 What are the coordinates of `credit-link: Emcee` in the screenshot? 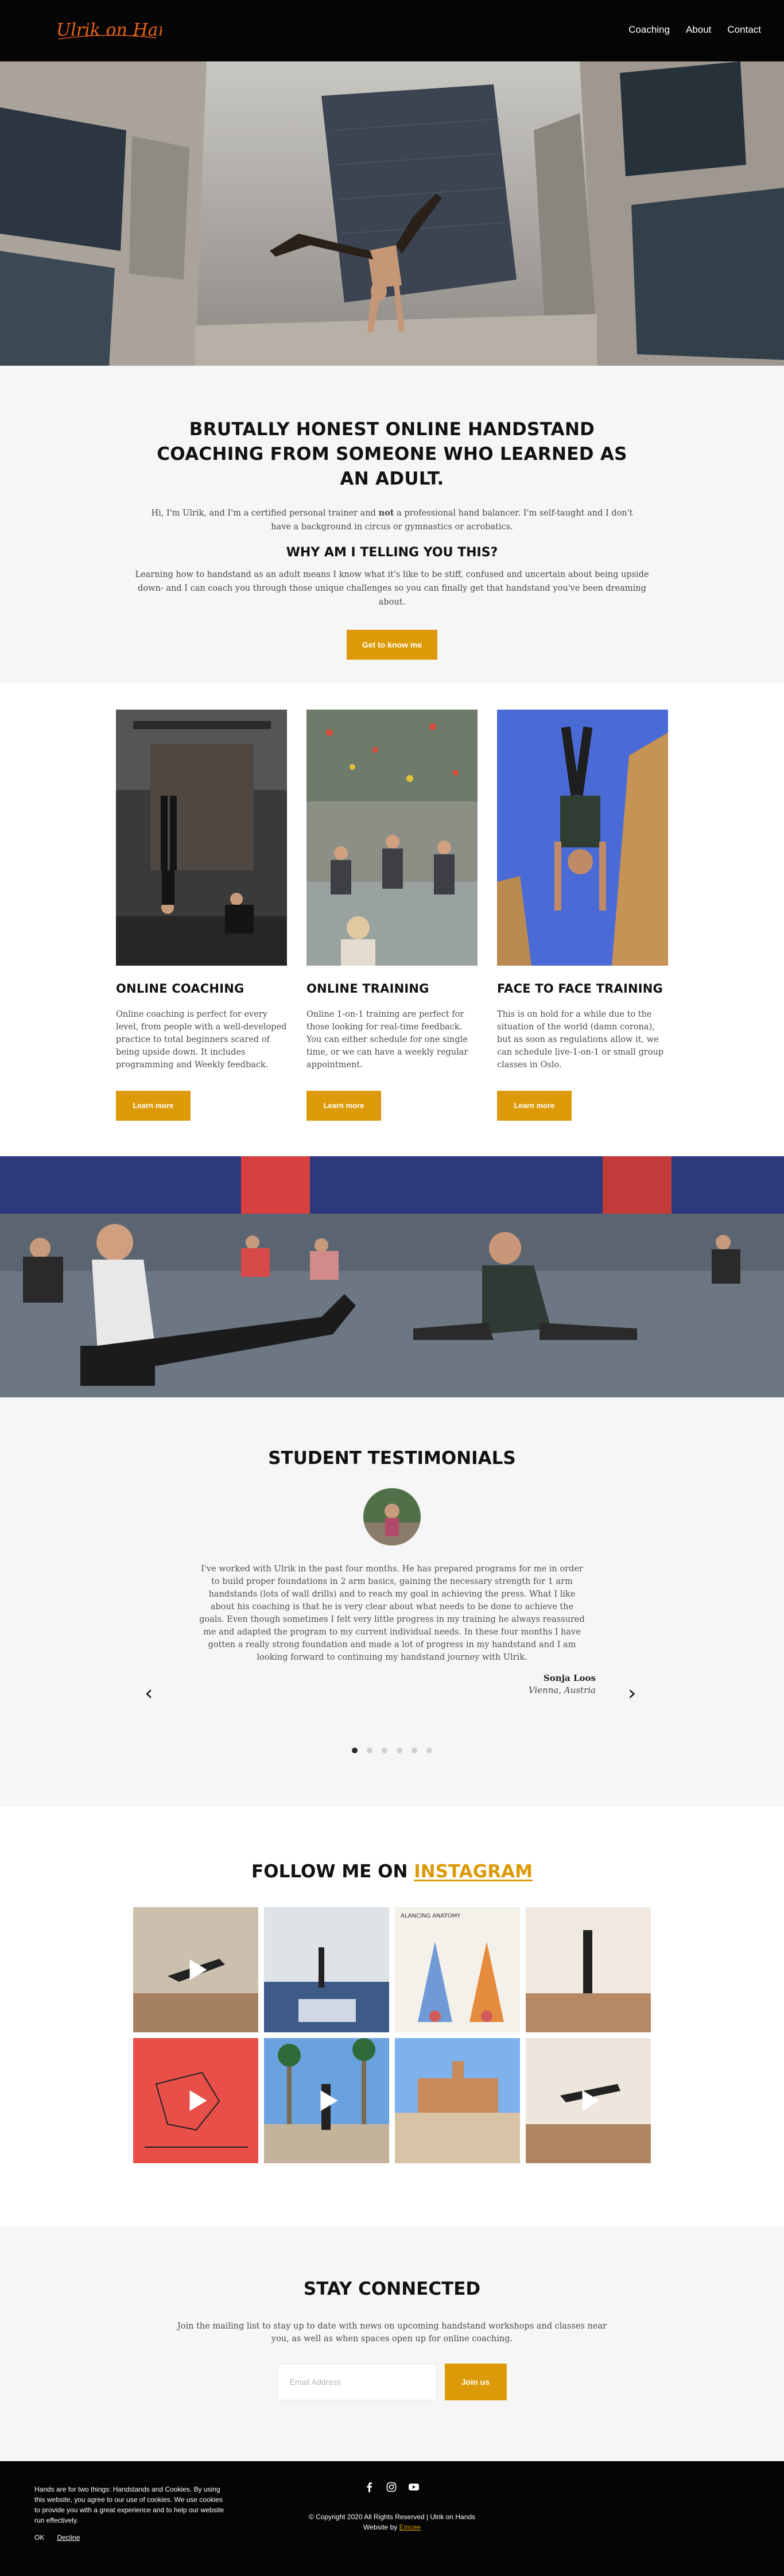 It's located at (410, 2527).